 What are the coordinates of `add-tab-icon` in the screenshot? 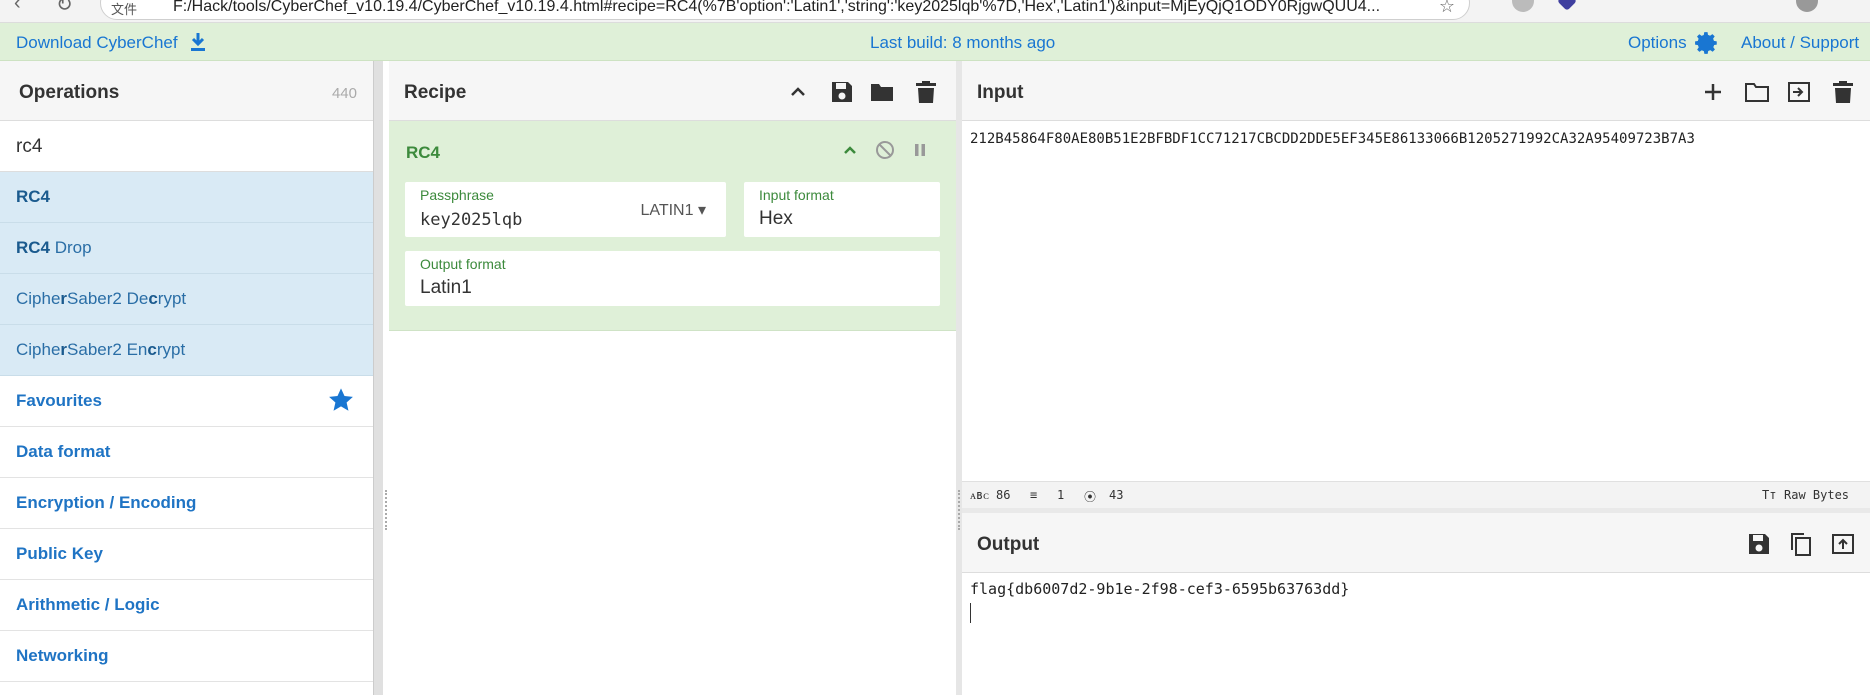 It's located at (1713, 92).